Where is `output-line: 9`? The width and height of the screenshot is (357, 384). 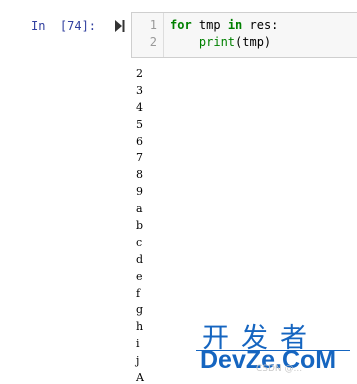
output-line: 9 is located at coordinates (139, 192).